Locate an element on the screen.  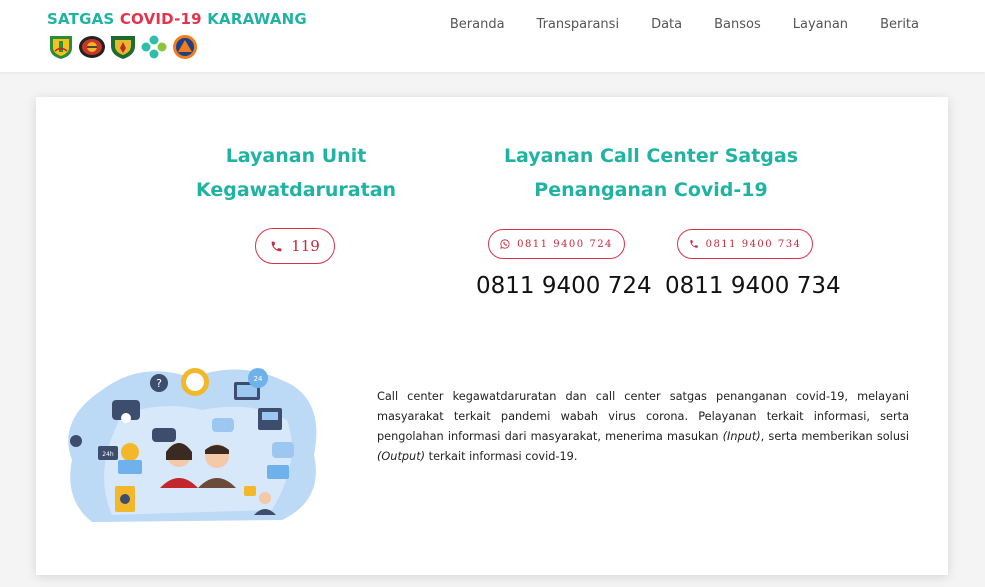
brand-title: SATGAS COVID-19 KARAWANG is located at coordinates (177, 19).